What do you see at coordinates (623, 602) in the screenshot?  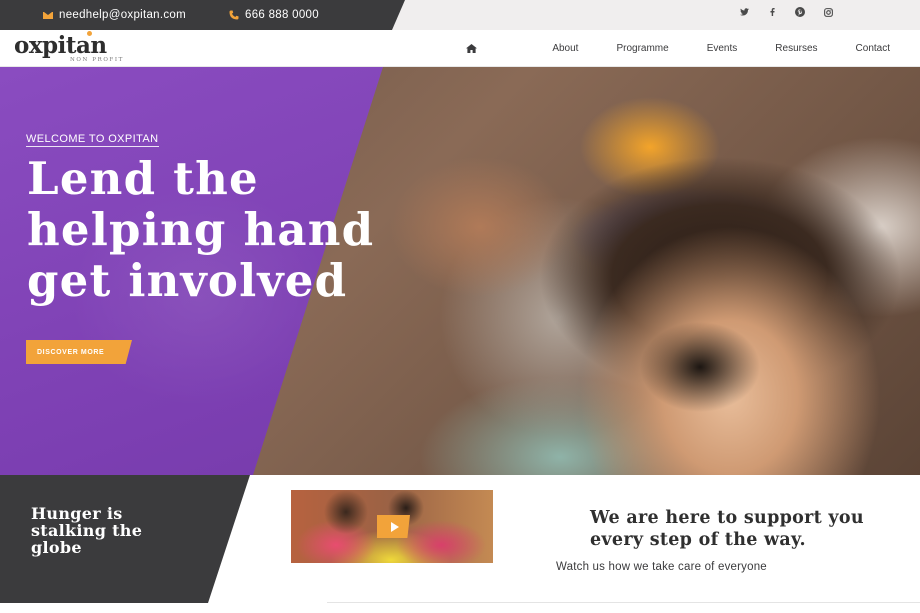 I see `section-divider` at bounding box center [623, 602].